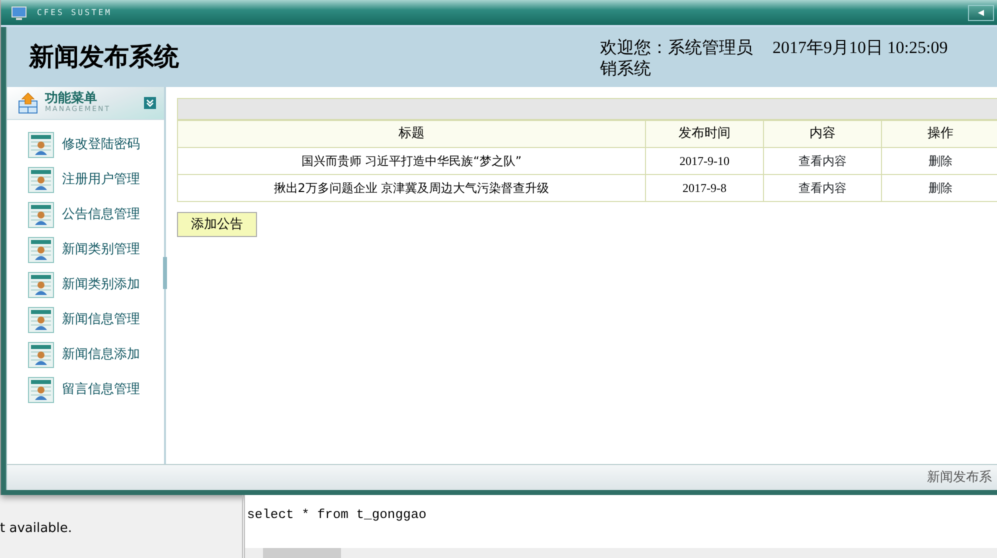 This screenshot has height=558, width=997. Describe the element at coordinates (705, 134) in the screenshot. I see `column-header: 发布时间` at that location.